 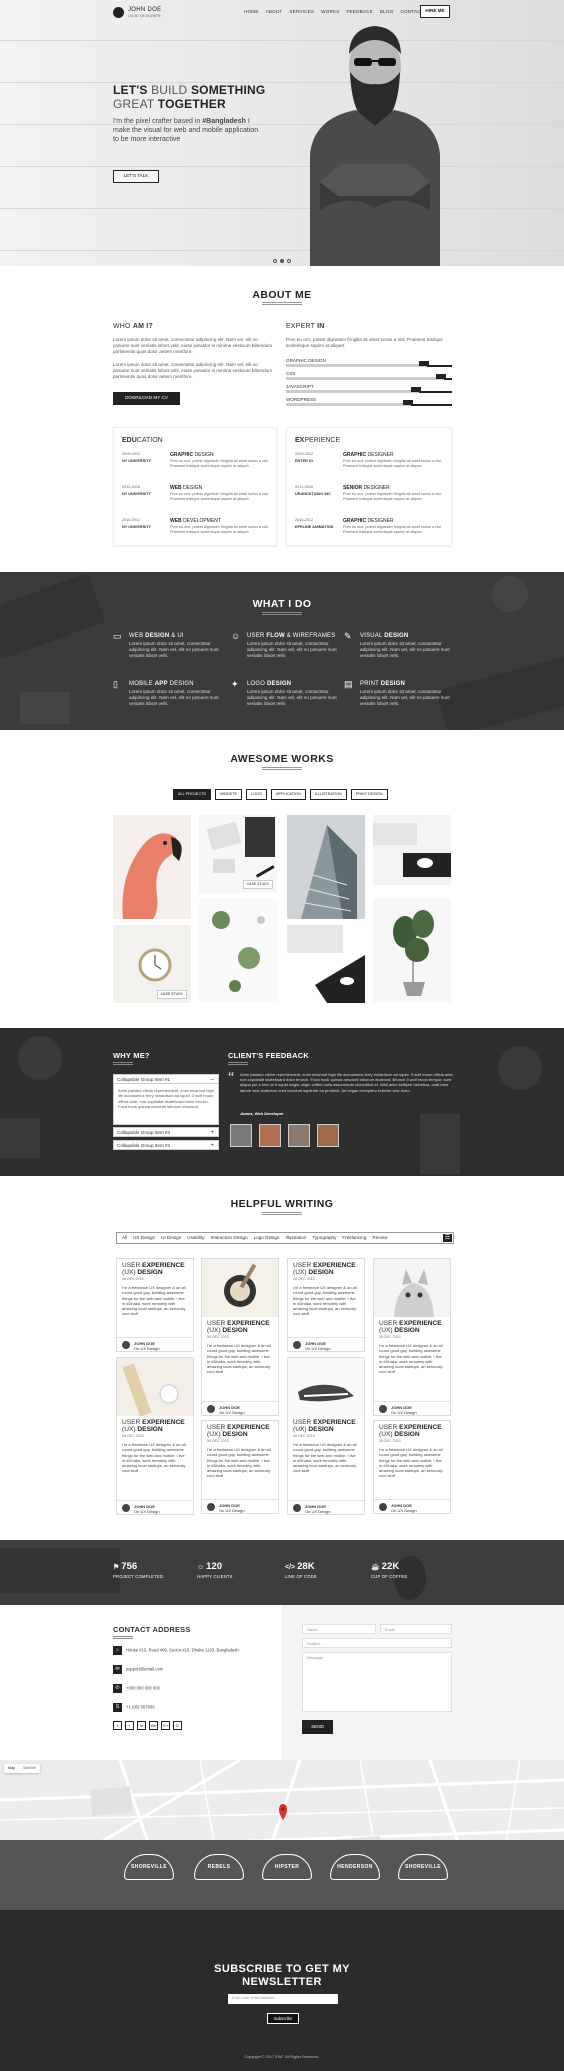 What do you see at coordinates (203, 1688) in the screenshot?
I see `contact-phone: ✆ +000 000 000 000` at bounding box center [203, 1688].